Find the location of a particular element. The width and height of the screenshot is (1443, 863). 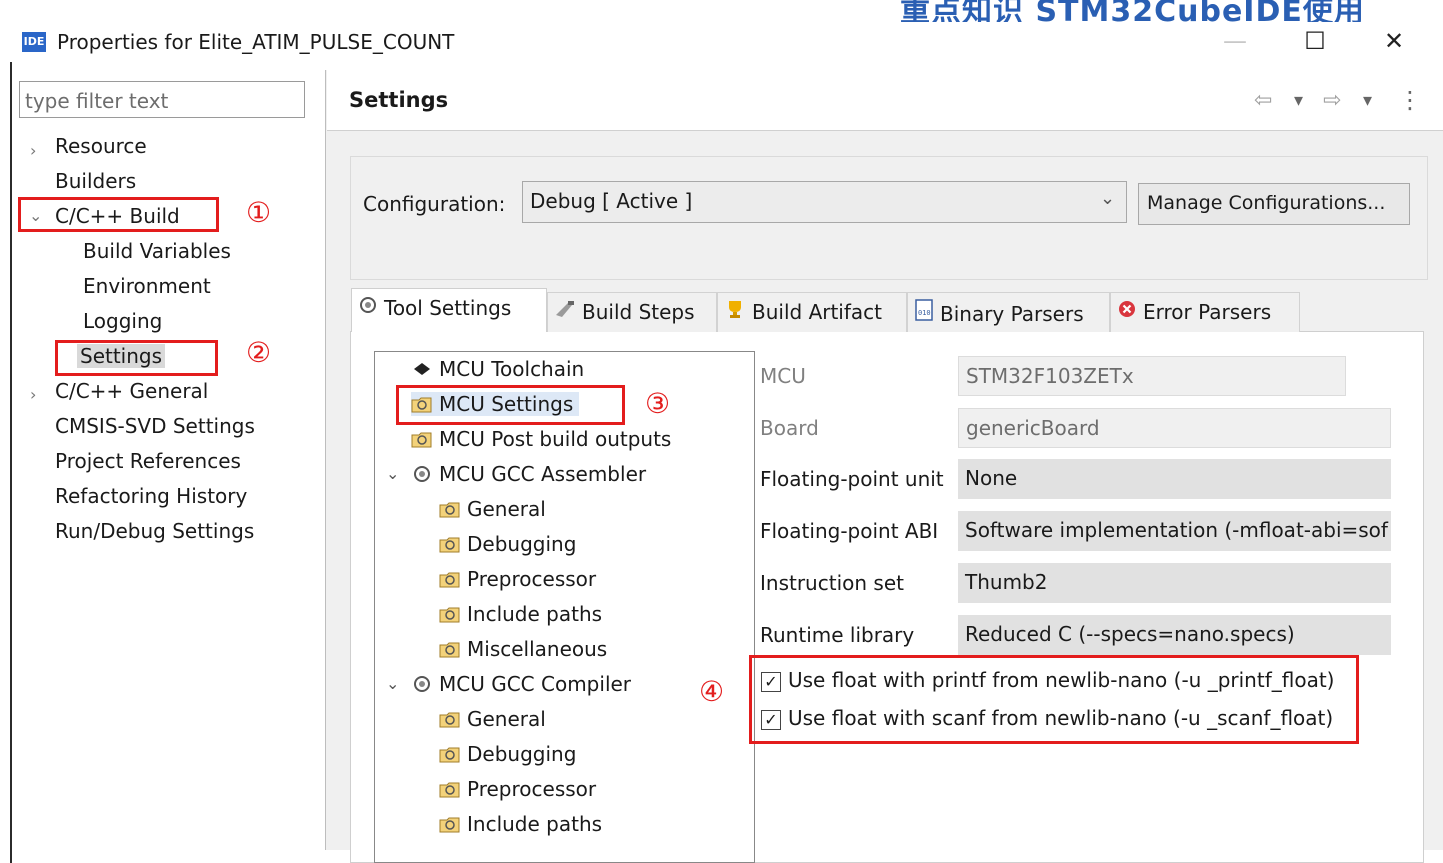

nav-item-project-references: Project References is located at coordinates (148, 461).